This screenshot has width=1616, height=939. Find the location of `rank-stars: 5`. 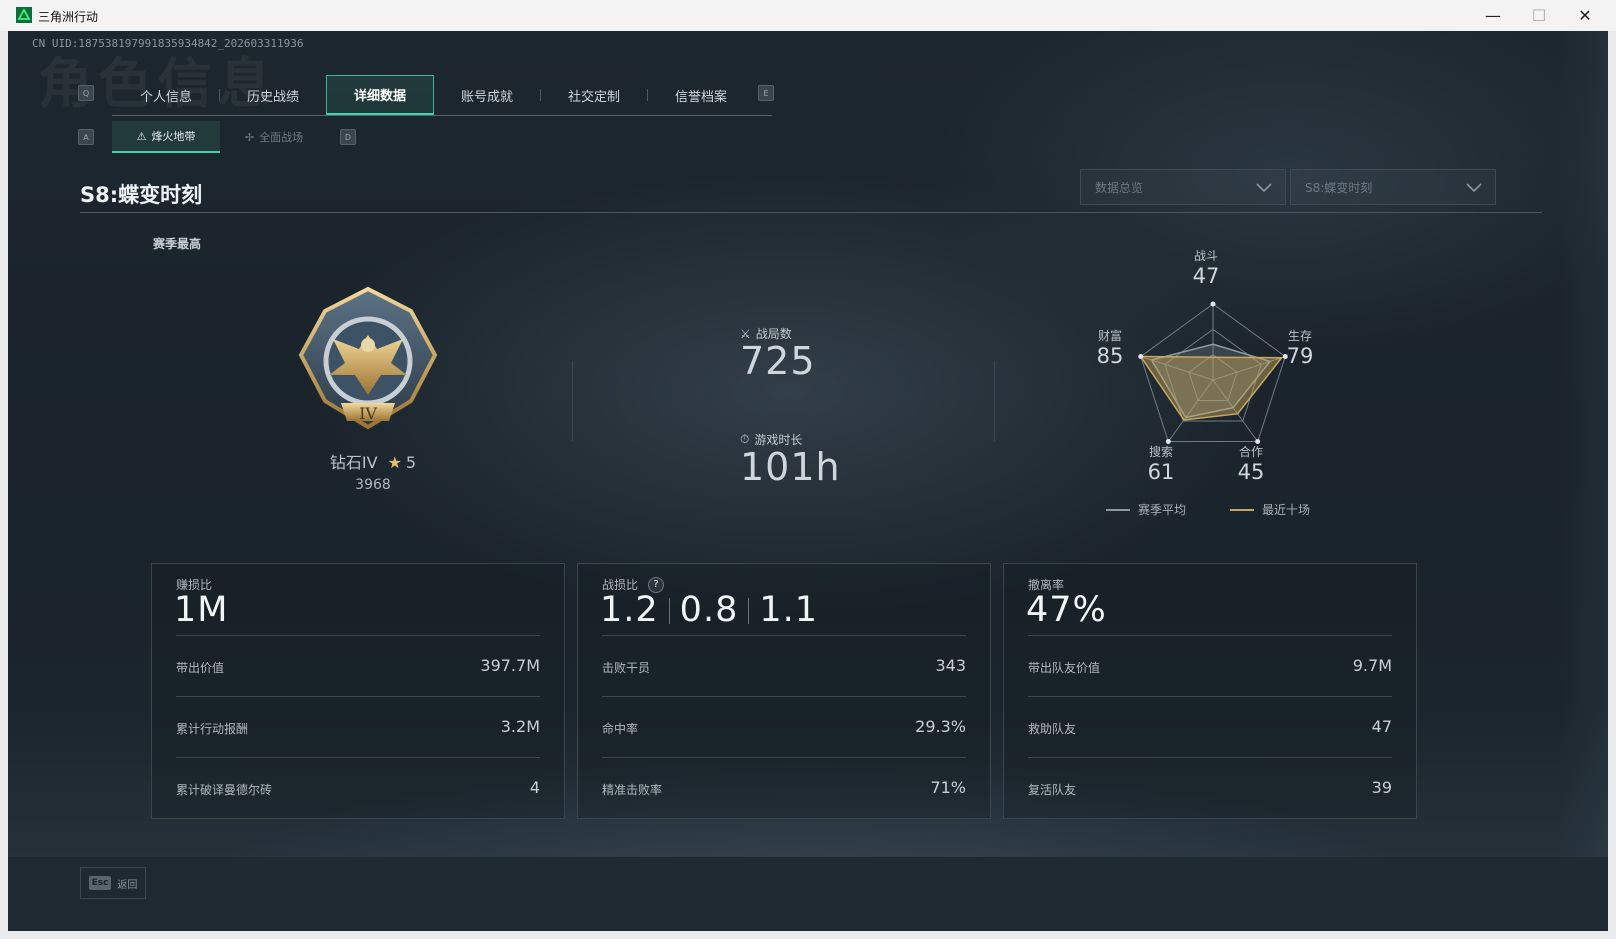

rank-stars: 5 is located at coordinates (411, 462).